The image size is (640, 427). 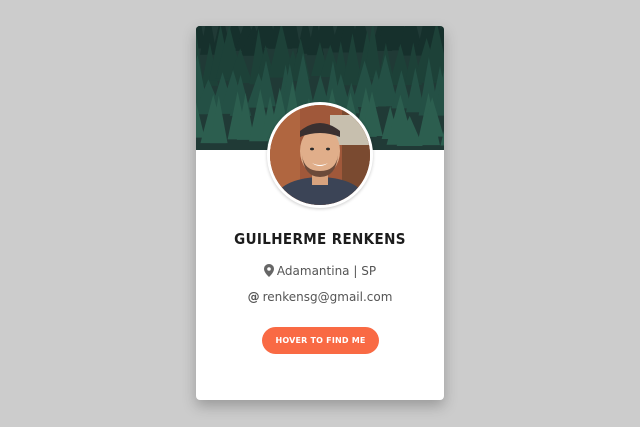 What do you see at coordinates (268, 272) in the screenshot?
I see `map-pin-icon` at bounding box center [268, 272].